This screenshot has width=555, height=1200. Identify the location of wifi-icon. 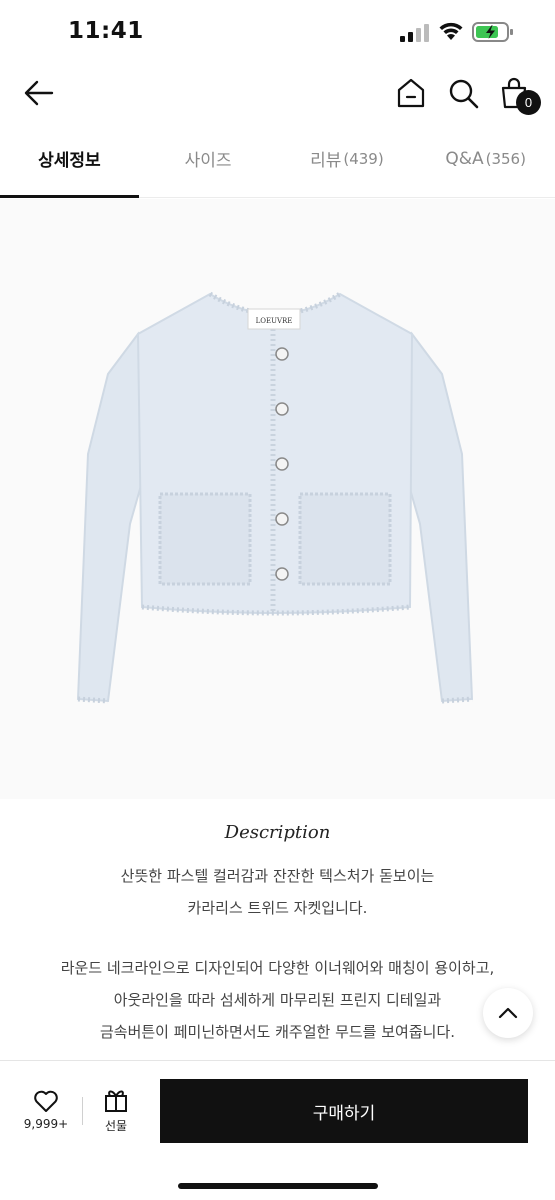
(451, 31).